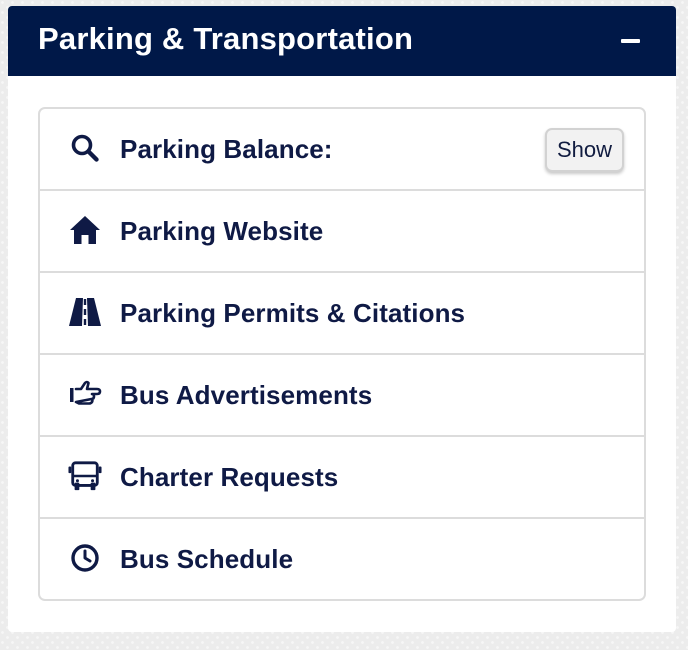 This screenshot has height=650, width=688. What do you see at coordinates (222, 230) in the screenshot?
I see `list-item-label: Parking Website` at bounding box center [222, 230].